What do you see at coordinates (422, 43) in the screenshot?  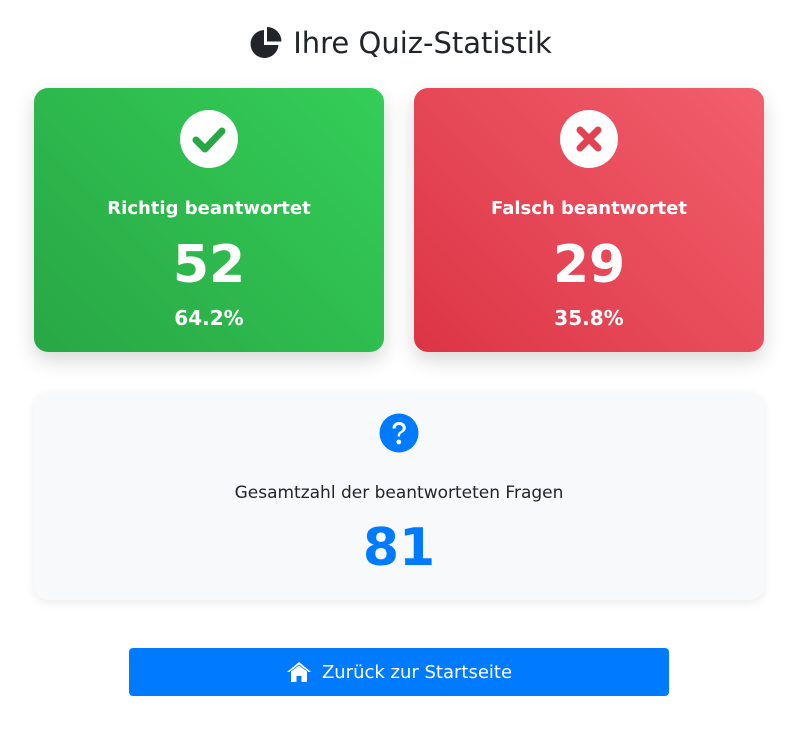 I see `page-title-text: Ihre Quiz-Statistik` at bounding box center [422, 43].